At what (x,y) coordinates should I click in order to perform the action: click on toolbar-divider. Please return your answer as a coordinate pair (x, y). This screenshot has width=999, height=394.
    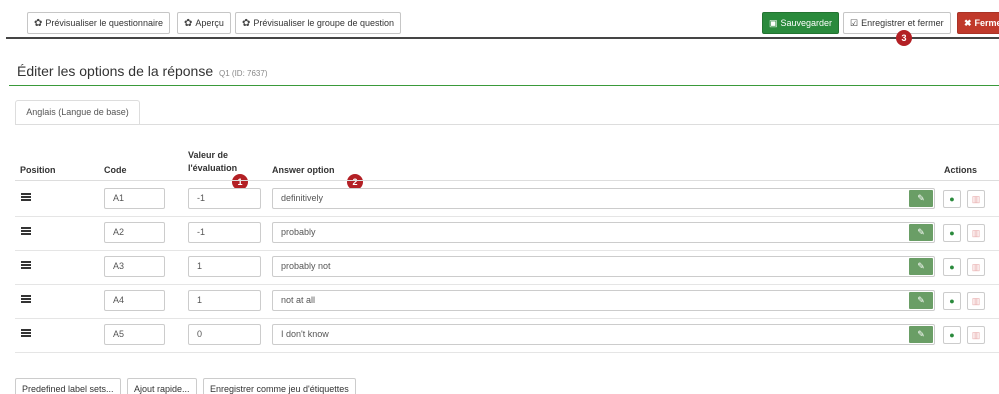
    Looking at the image, I should click on (502, 38).